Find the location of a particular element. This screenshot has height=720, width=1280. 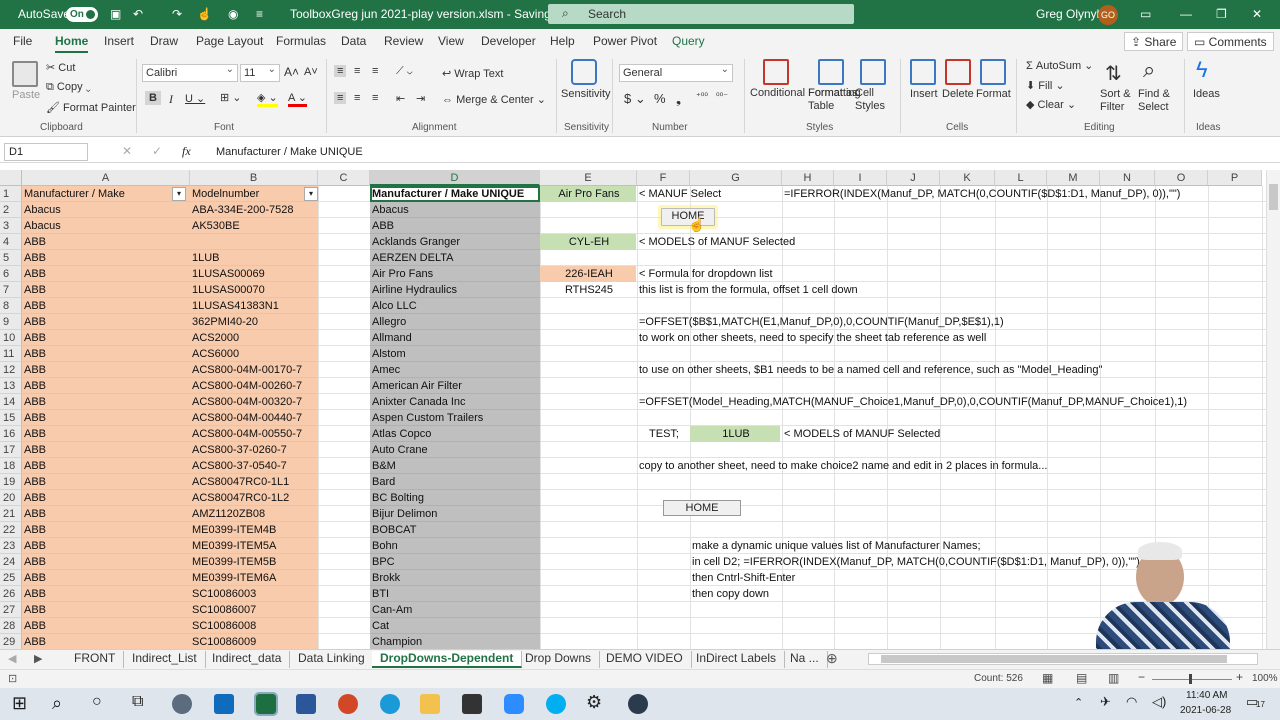

format-cells-icon is located at coordinates (993, 72).